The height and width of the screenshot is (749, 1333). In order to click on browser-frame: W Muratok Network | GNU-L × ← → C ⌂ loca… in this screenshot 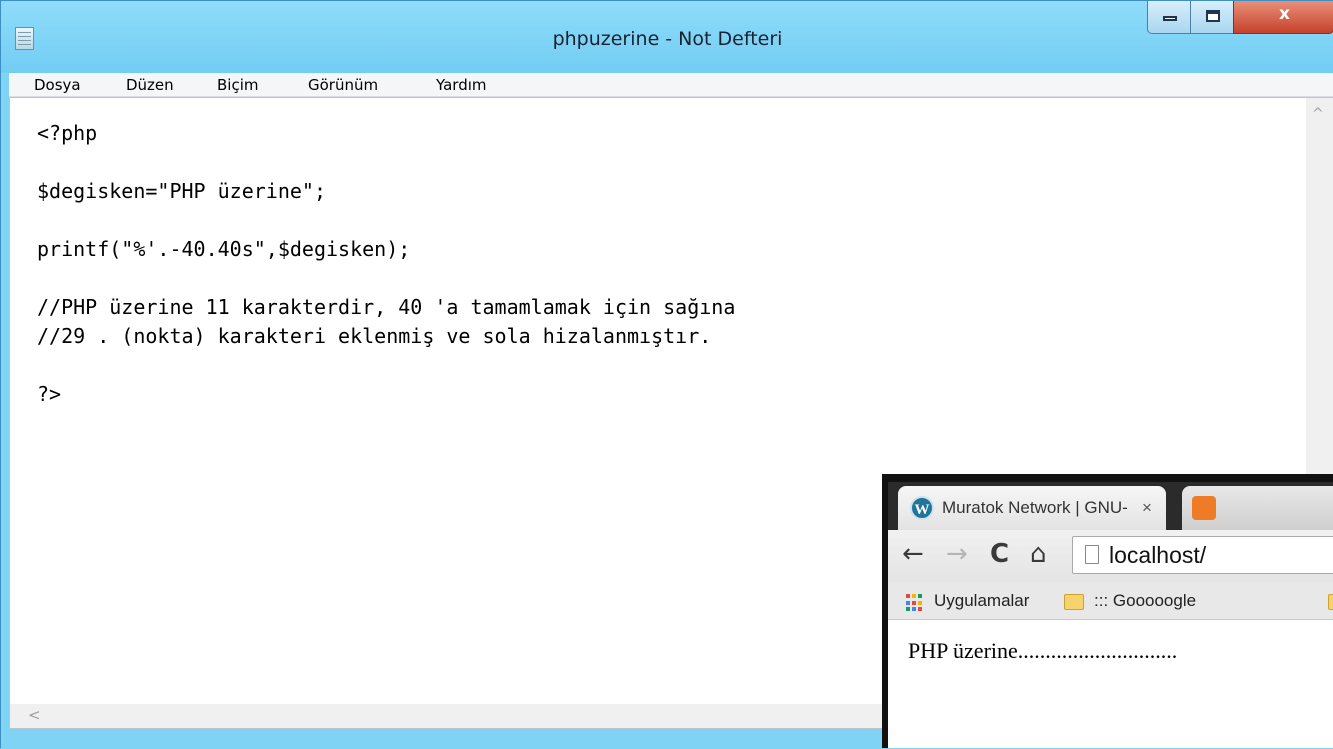, I will do `click(1110, 615)`.